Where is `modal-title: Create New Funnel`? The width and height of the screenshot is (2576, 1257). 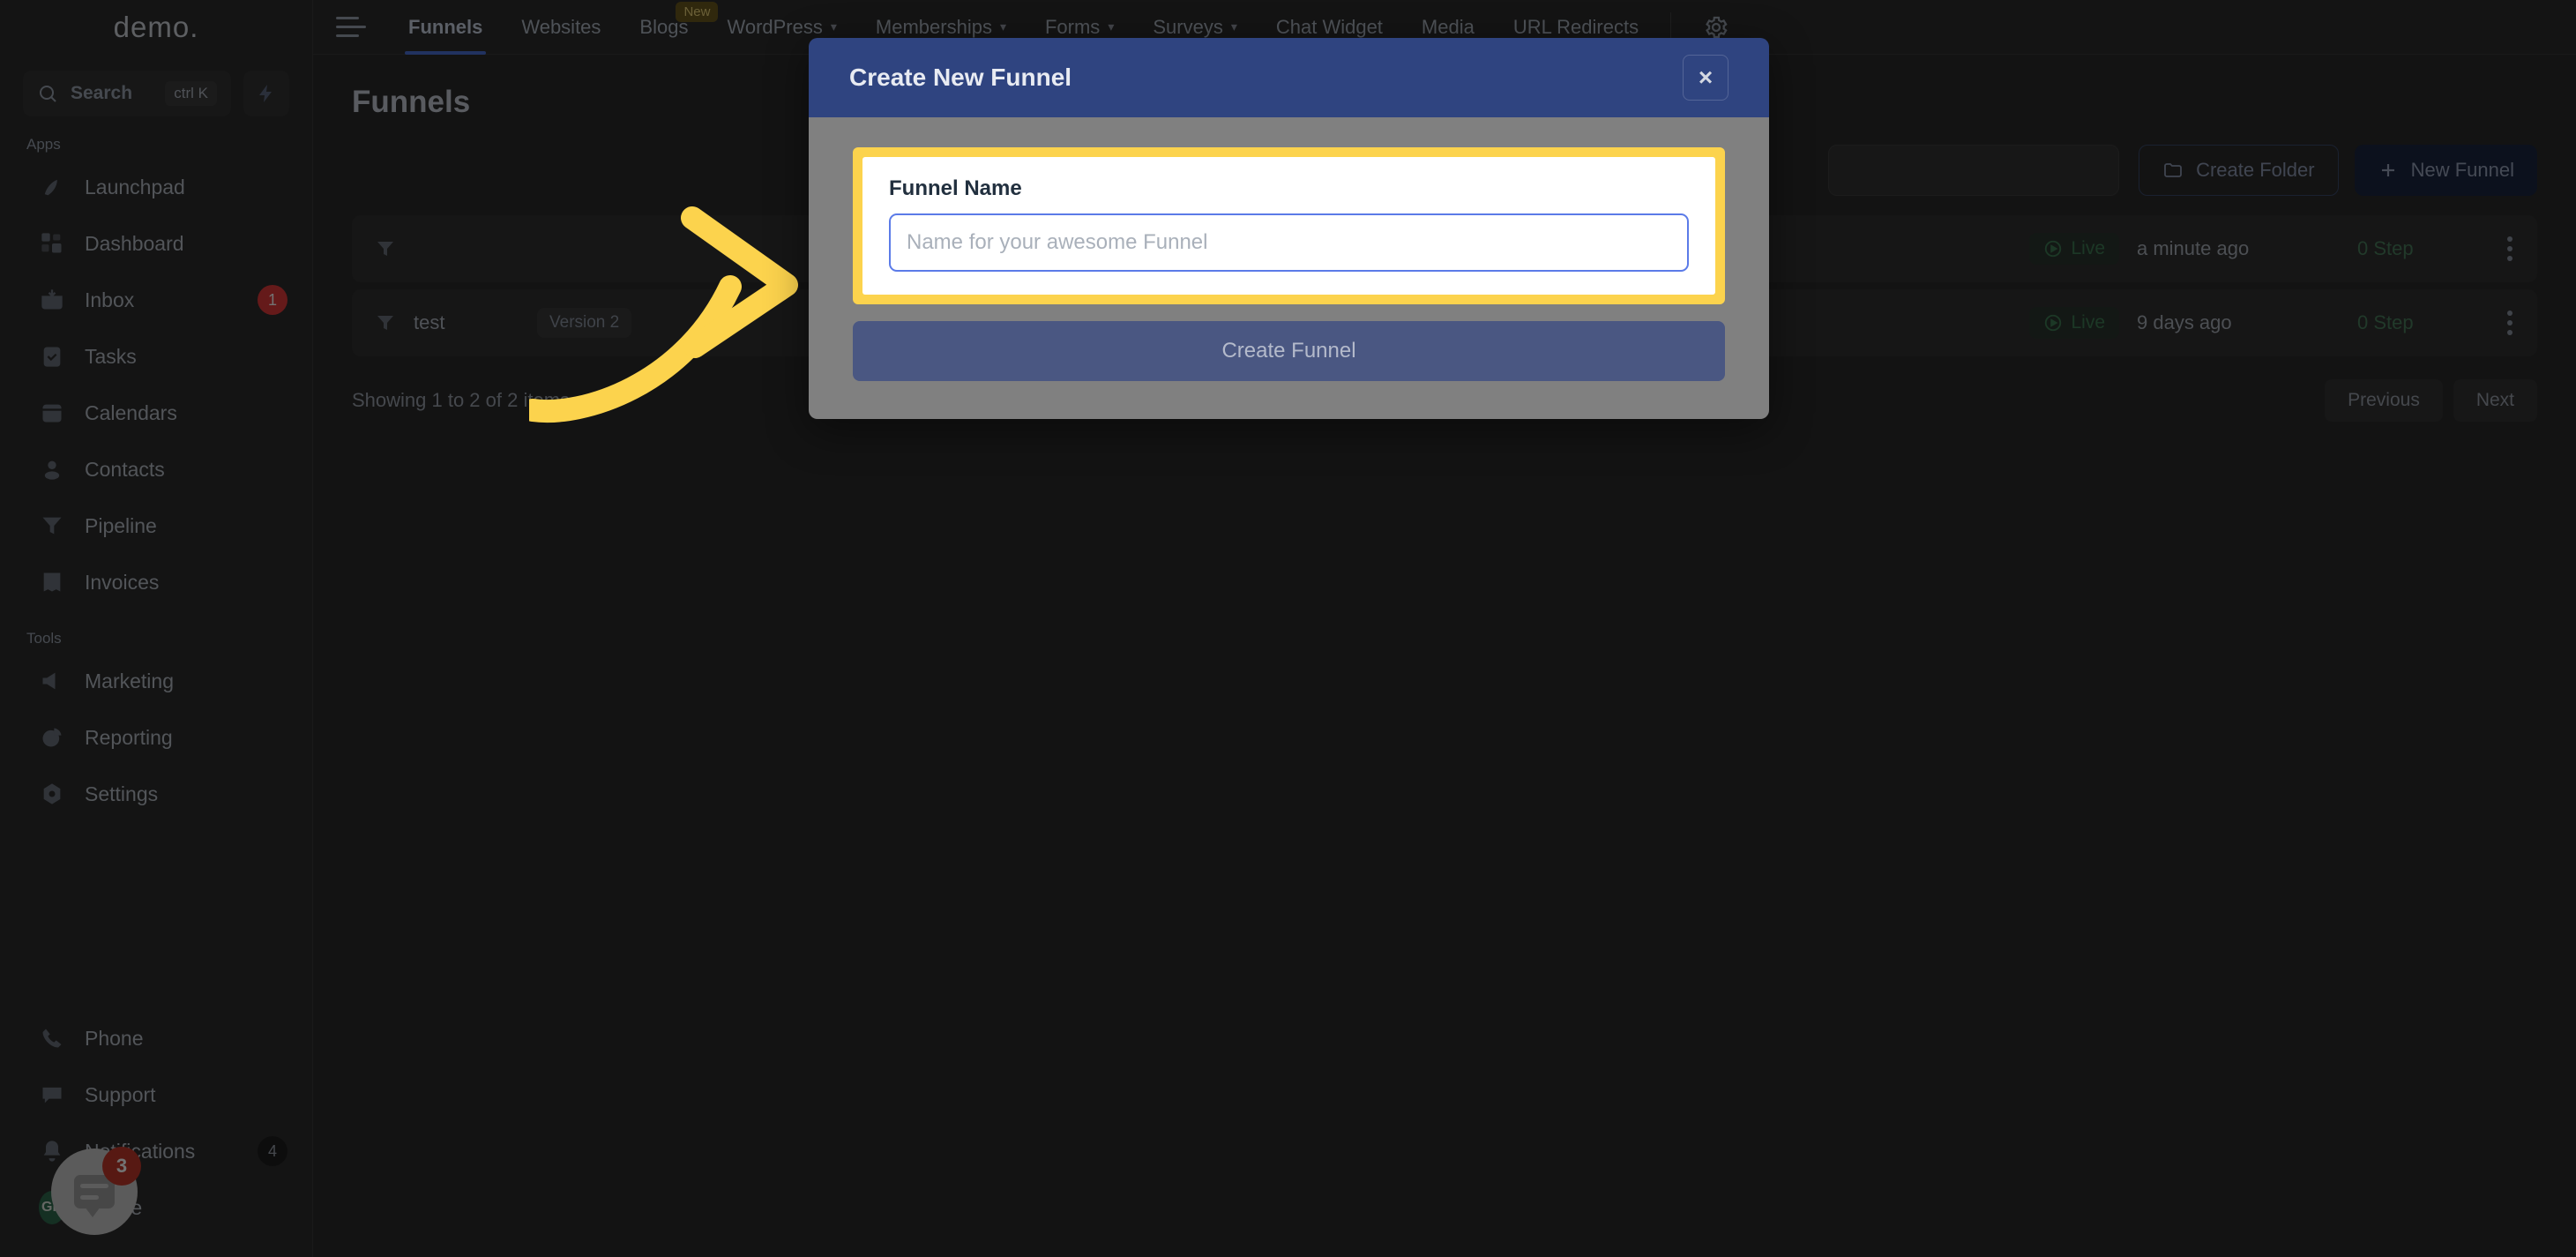 modal-title: Create New Funnel is located at coordinates (960, 78).